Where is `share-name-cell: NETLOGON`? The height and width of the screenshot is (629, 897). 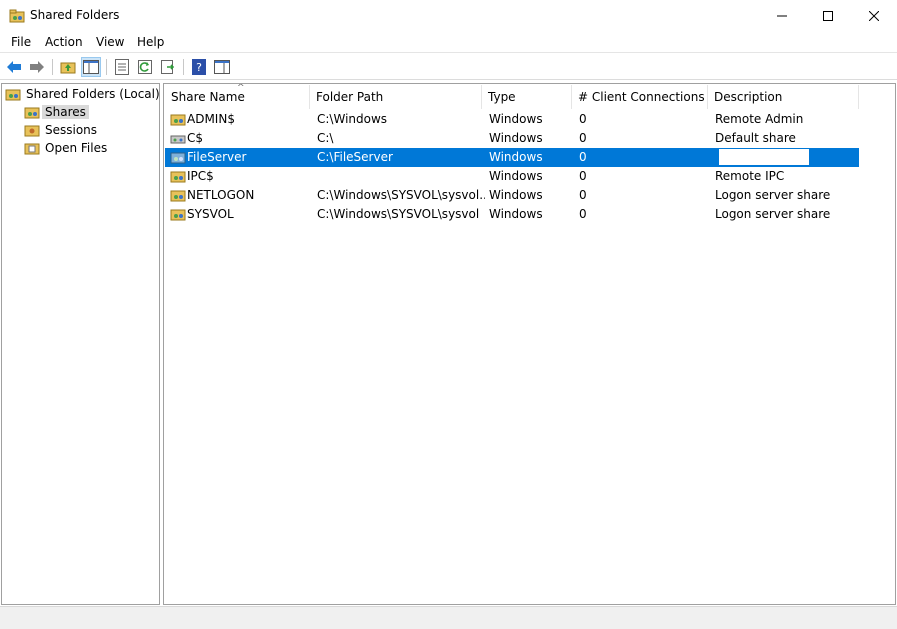
share-name-cell: NETLOGON is located at coordinates (221, 195).